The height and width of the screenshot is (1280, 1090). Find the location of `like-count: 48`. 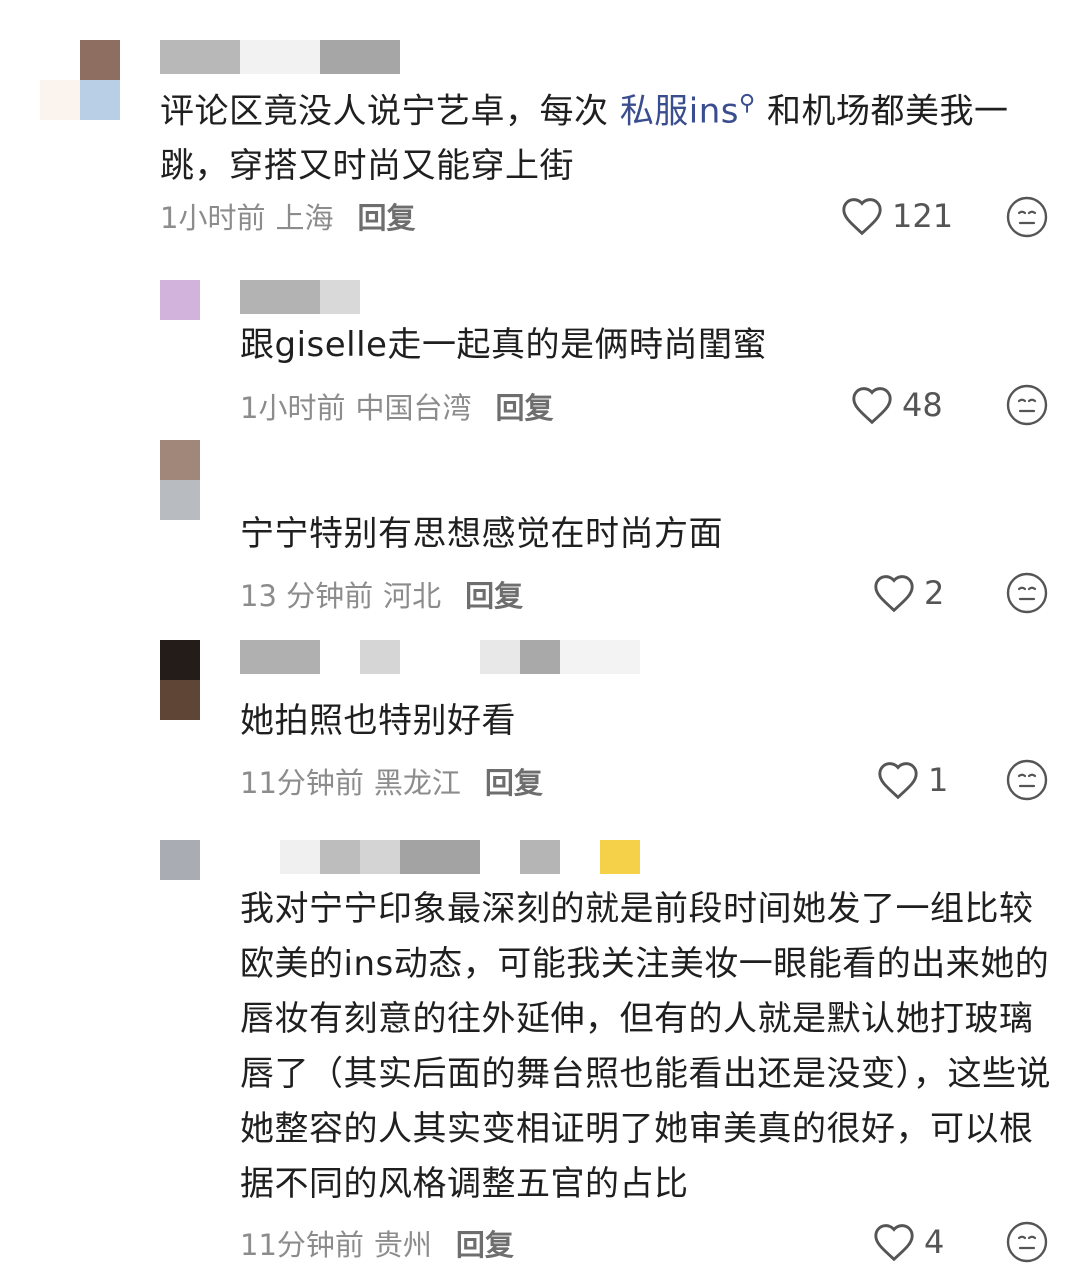

like-count: 48 is located at coordinates (922, 405).